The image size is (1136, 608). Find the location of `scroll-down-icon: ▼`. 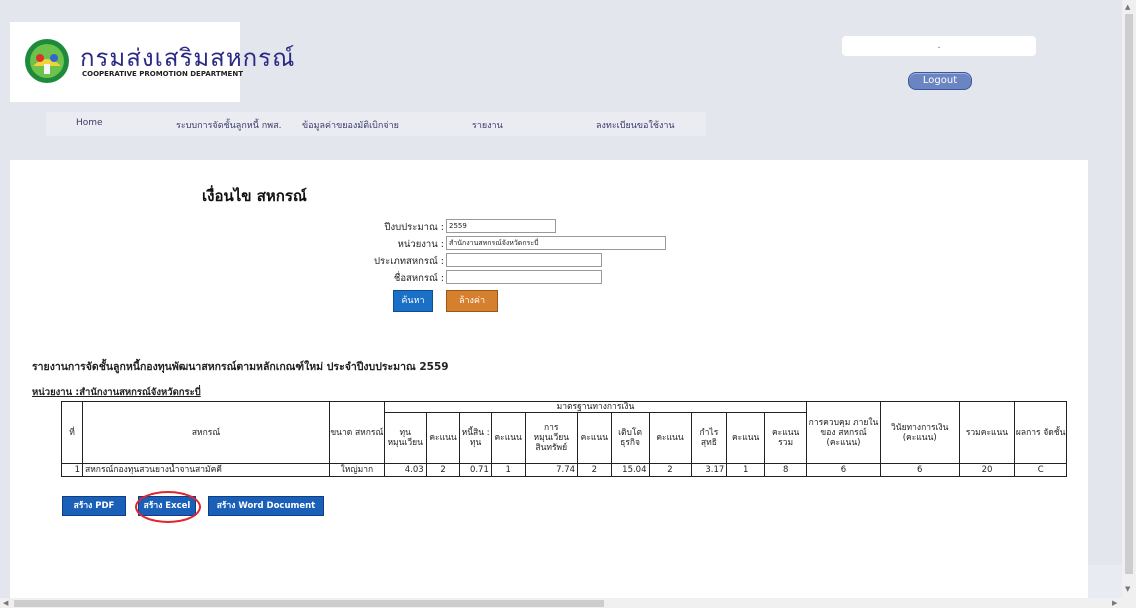

scroll-down-icon: ▼ is located at coordinates (1127, 589).